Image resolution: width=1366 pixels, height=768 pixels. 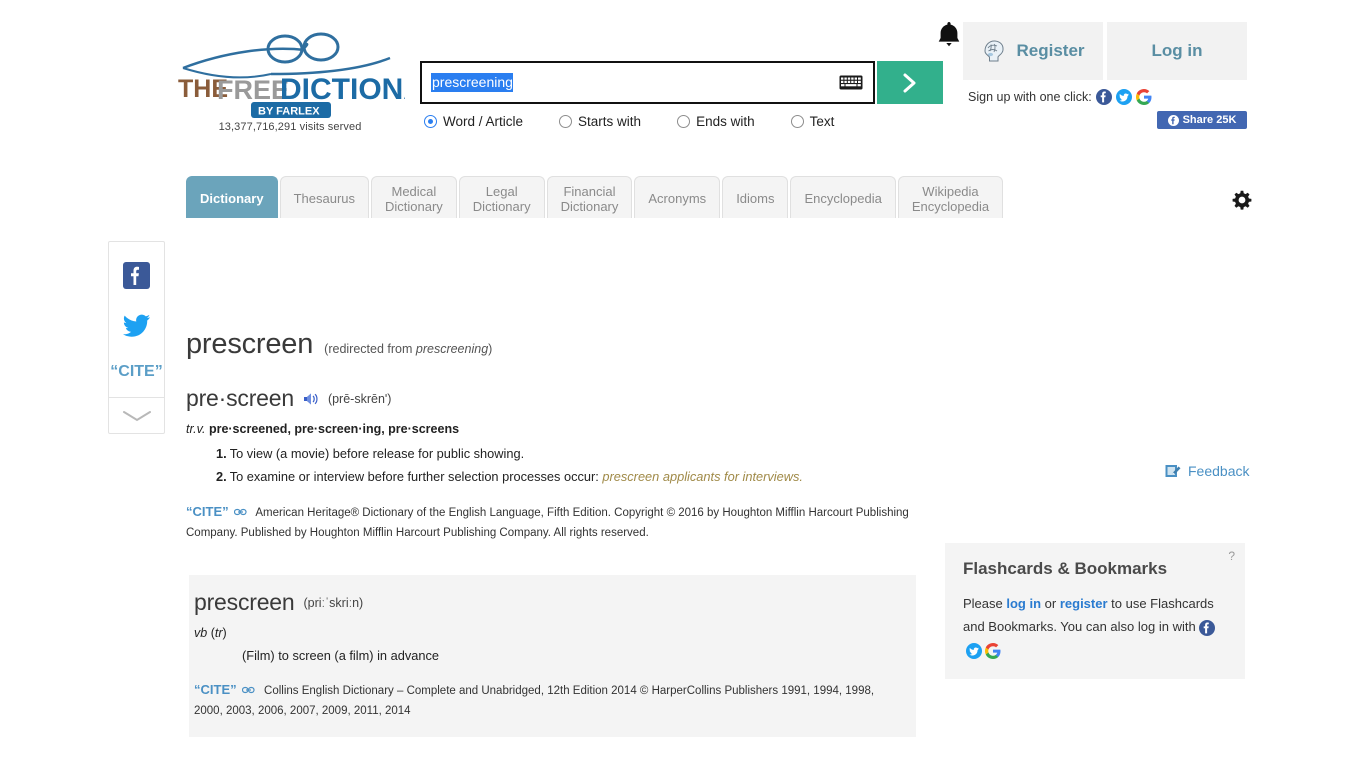 I want to click on rail-expand-button, so click(x=136, y=415).